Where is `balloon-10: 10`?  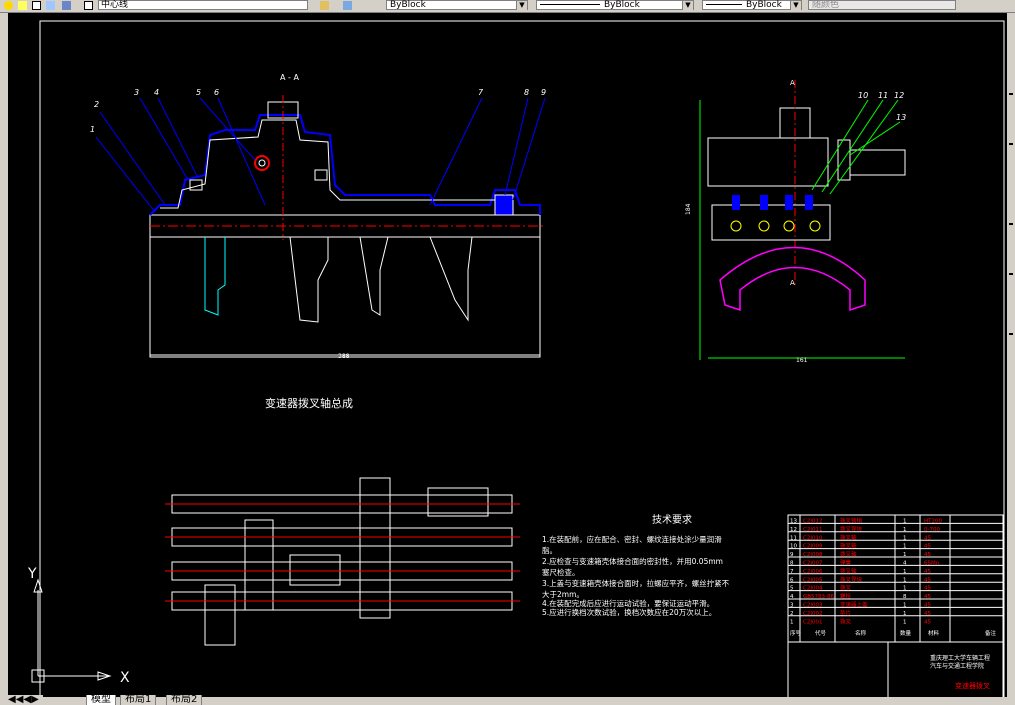 balloon-10: 10 is located at coordinates (863, 95).